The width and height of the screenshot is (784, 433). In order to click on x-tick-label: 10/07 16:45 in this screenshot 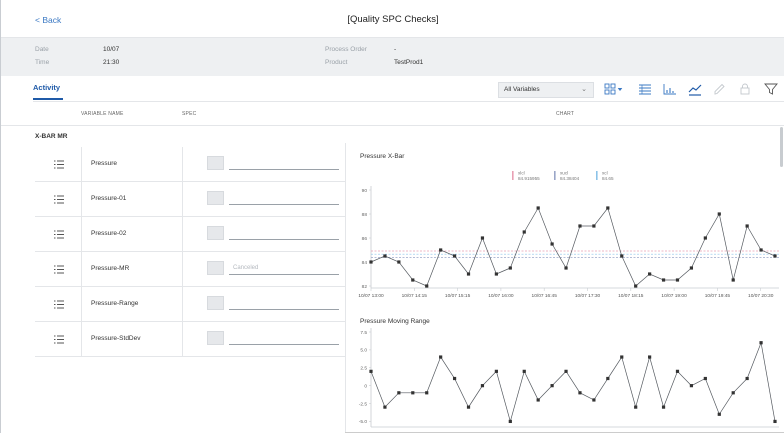, I will do `click(545, 296)`.